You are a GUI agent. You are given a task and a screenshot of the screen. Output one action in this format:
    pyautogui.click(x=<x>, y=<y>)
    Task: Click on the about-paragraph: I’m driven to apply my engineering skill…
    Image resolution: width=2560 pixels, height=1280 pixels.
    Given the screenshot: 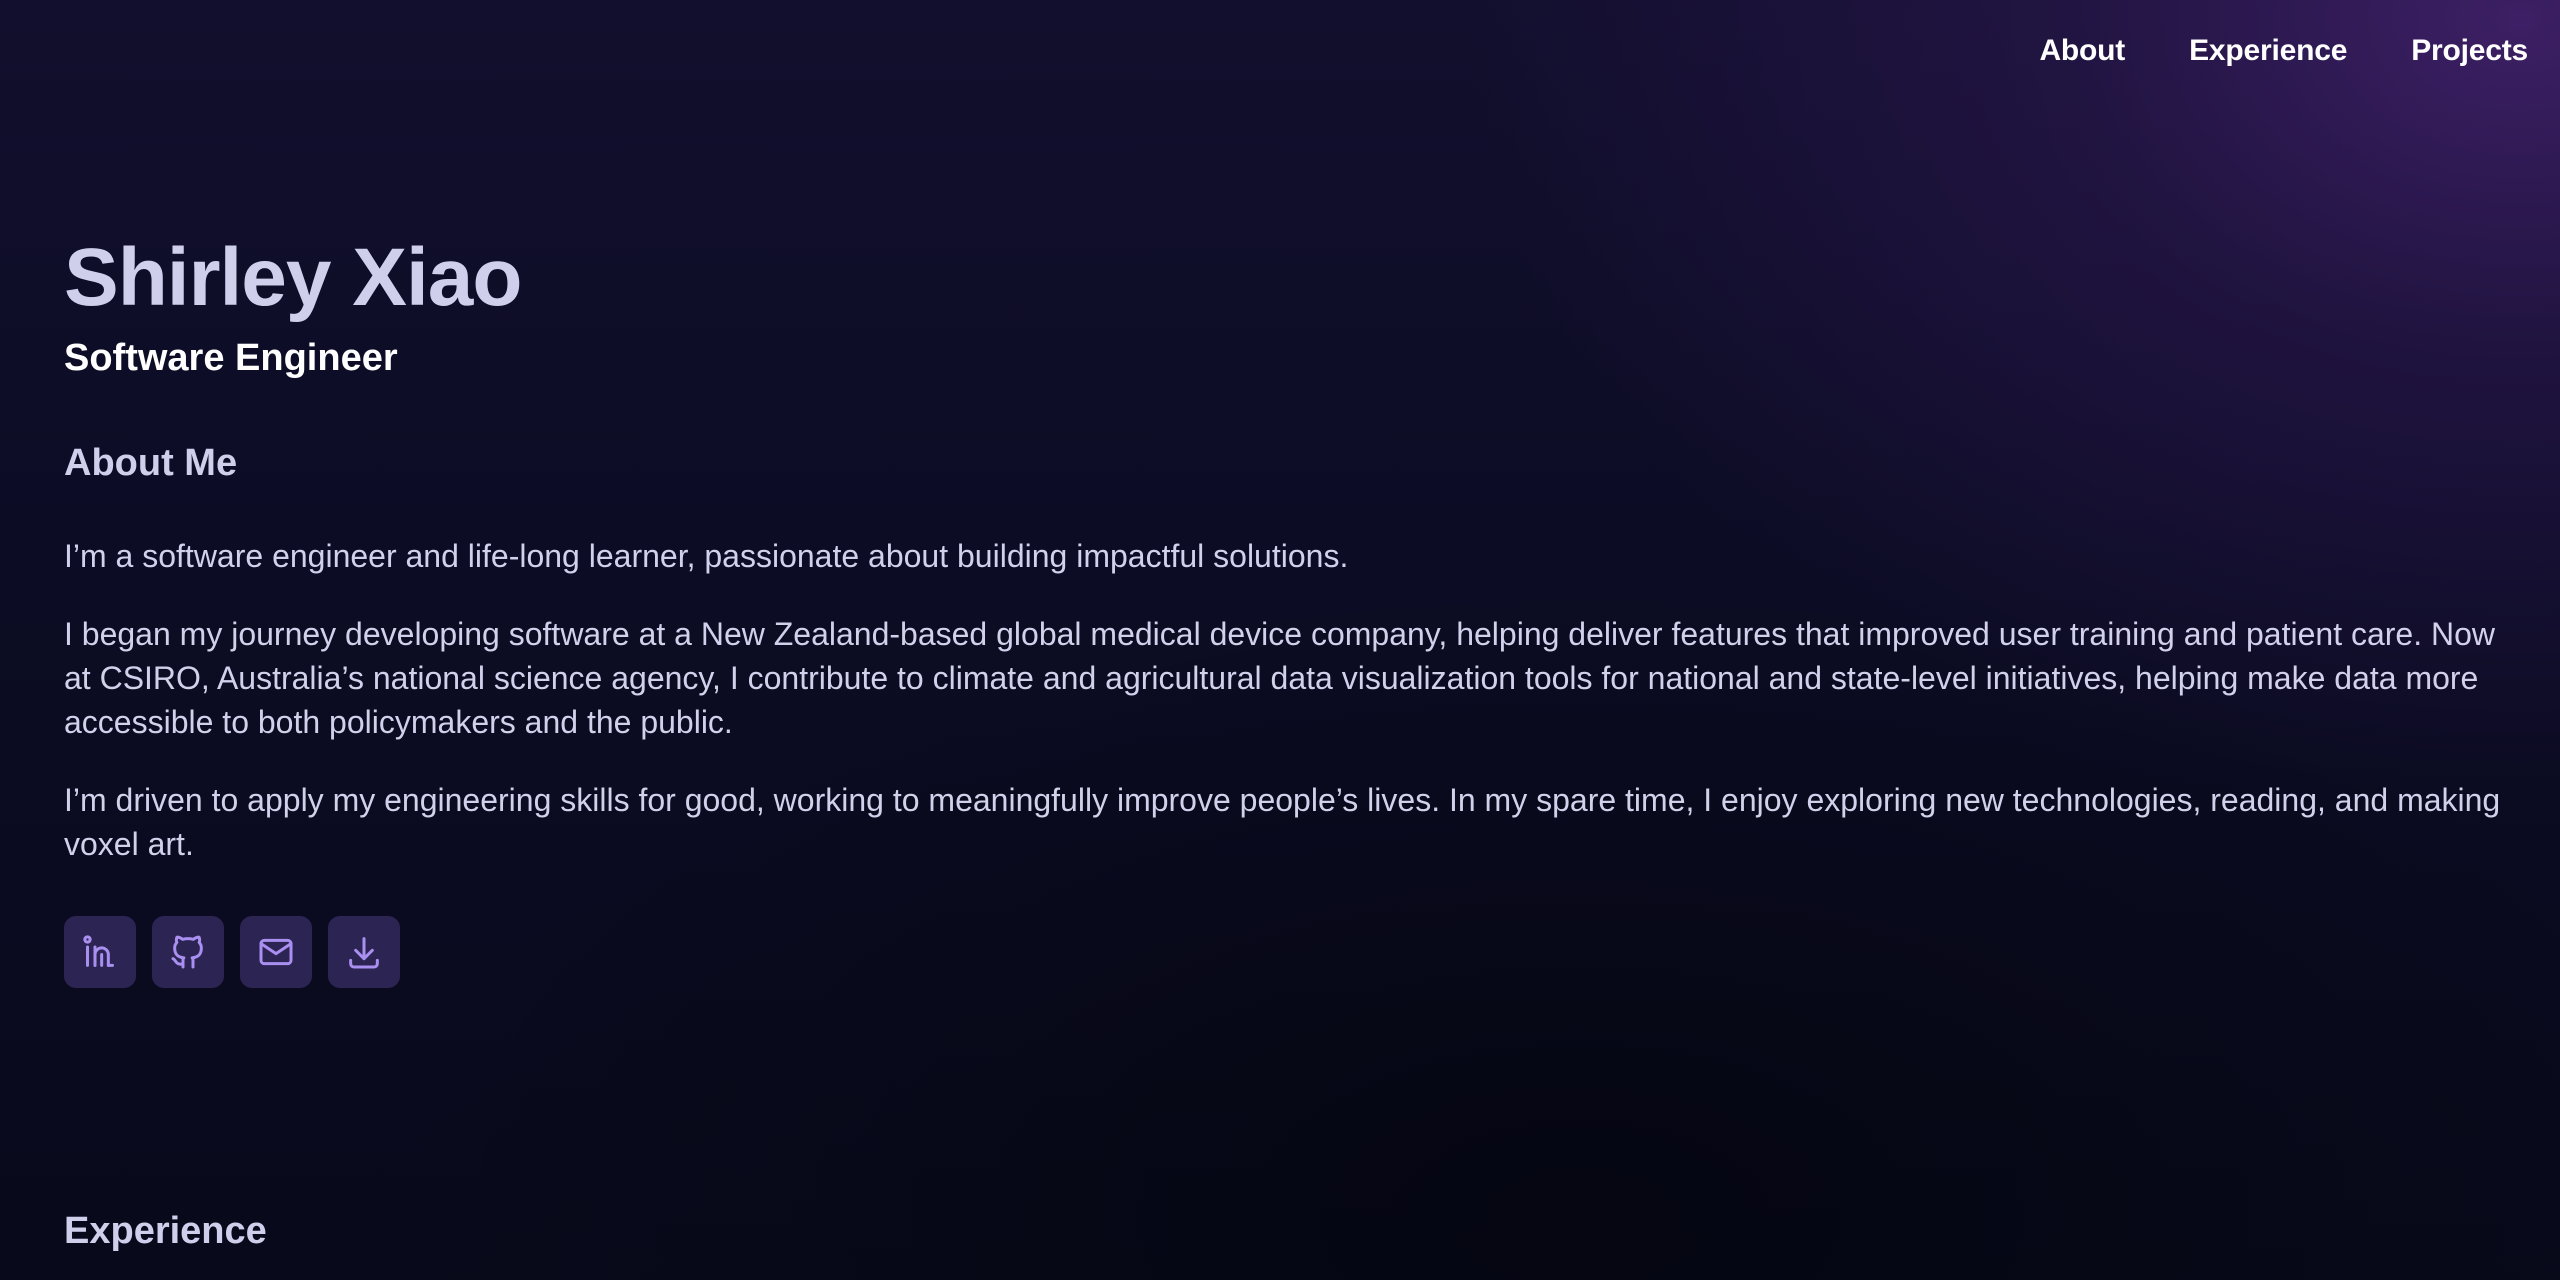 What is the action you would take?
    pyautogui.click(x=1282, y=822)
    